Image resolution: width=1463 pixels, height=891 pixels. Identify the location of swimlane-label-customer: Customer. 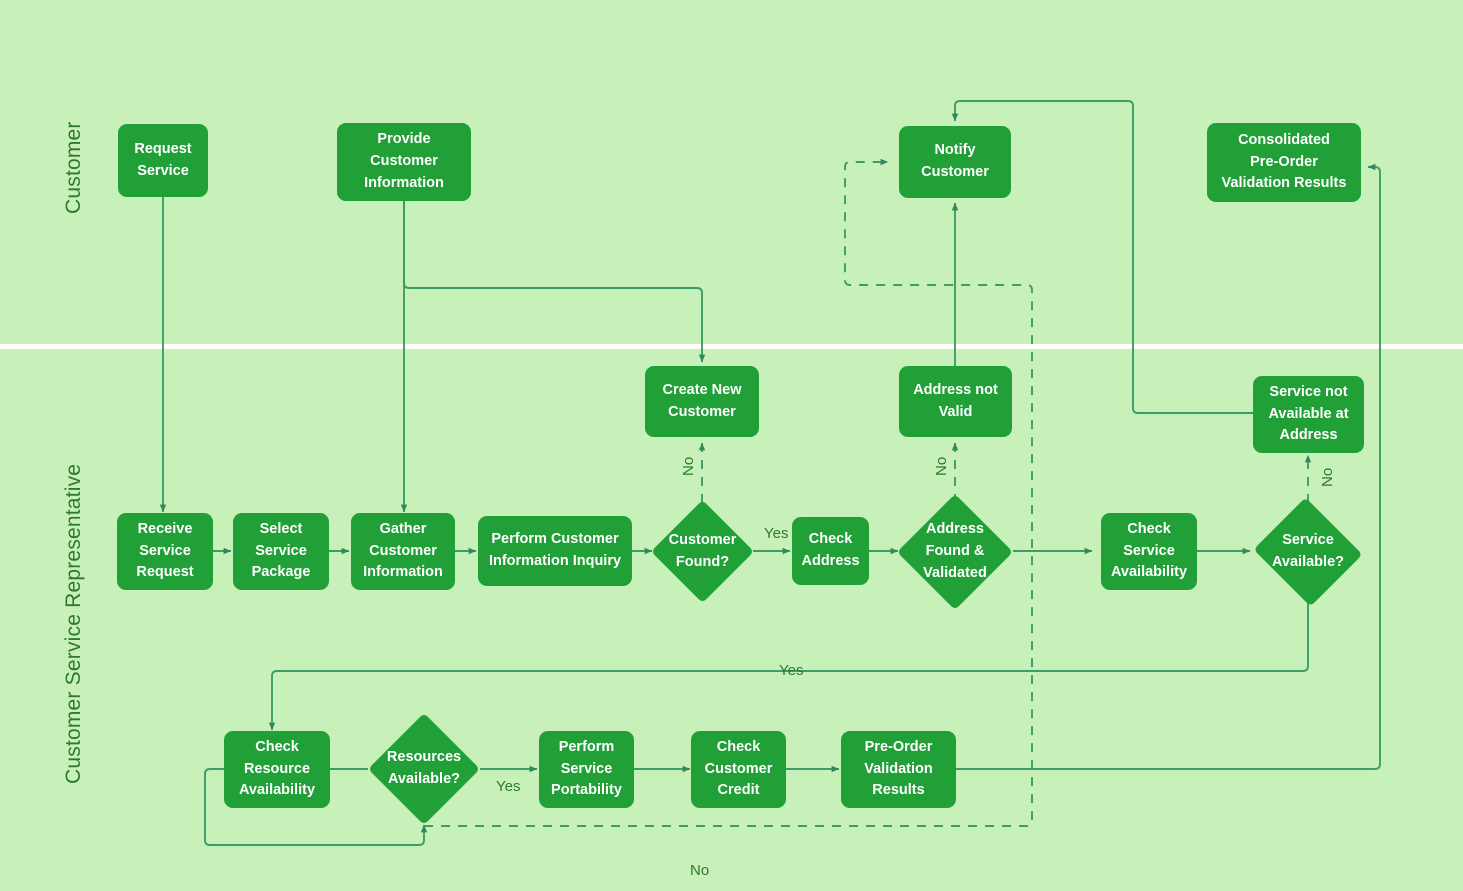
(73, 167).